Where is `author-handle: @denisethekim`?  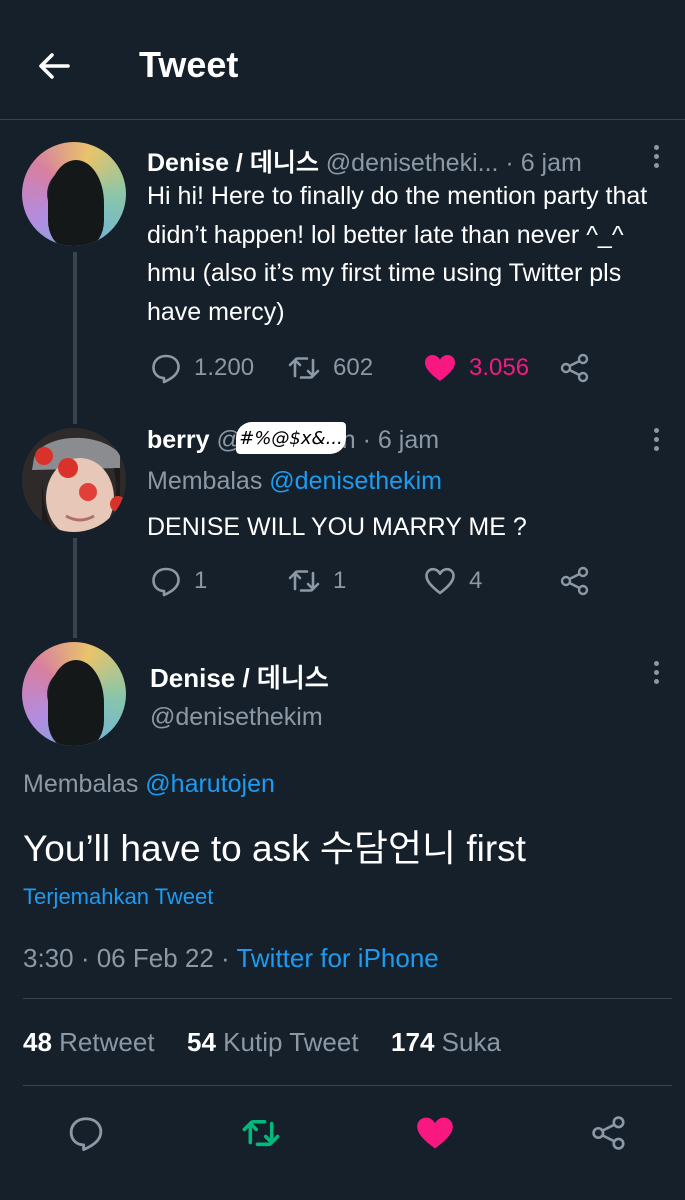 author-handle: @denisethekim is located at coordinates (236, 717).